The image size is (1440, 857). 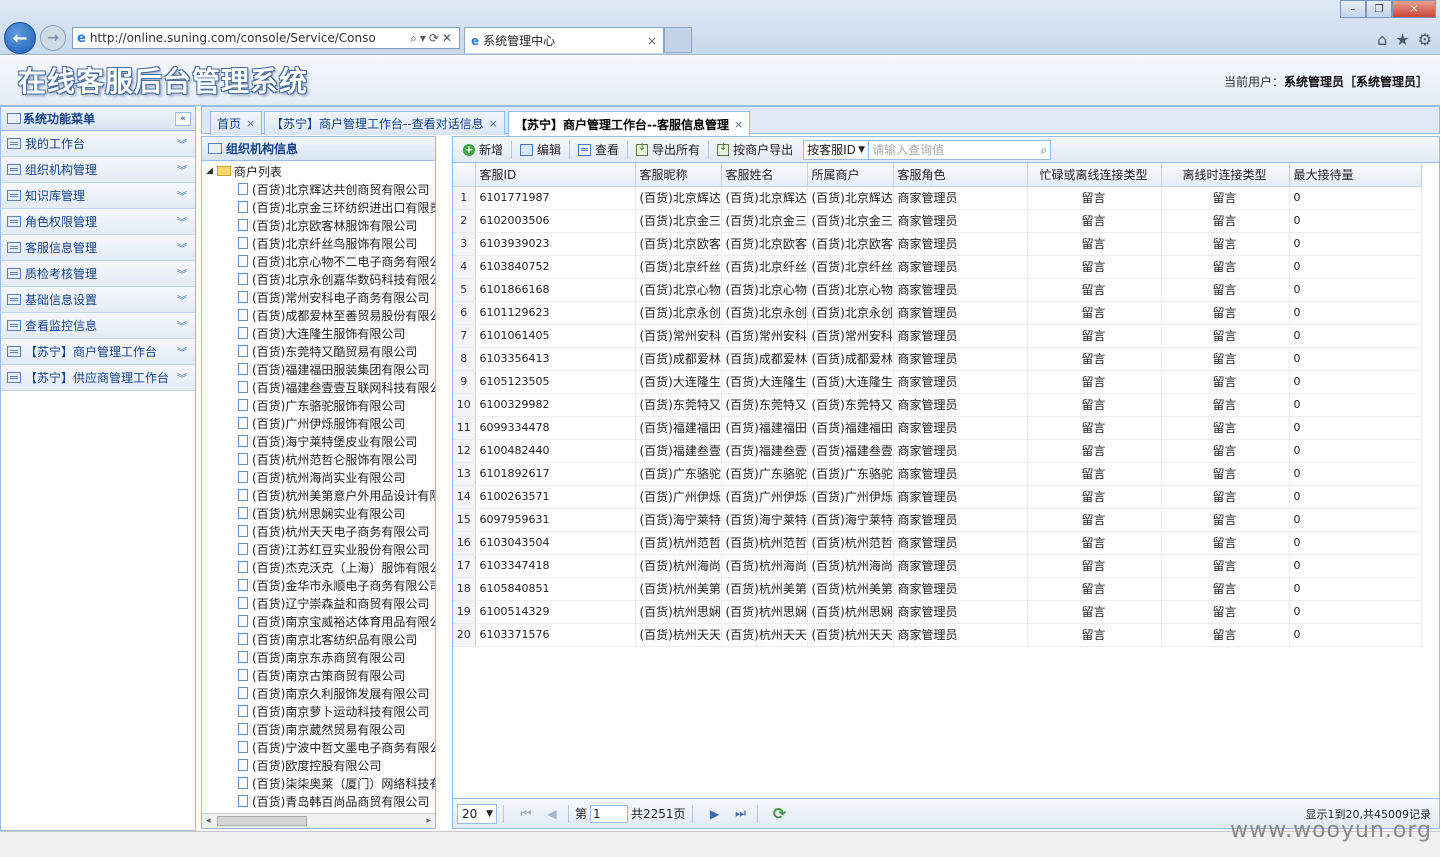 What do you see at coordinates (53, 38) in the screenshot?
I see `forward-button: →` at bounding box center [53, 38].